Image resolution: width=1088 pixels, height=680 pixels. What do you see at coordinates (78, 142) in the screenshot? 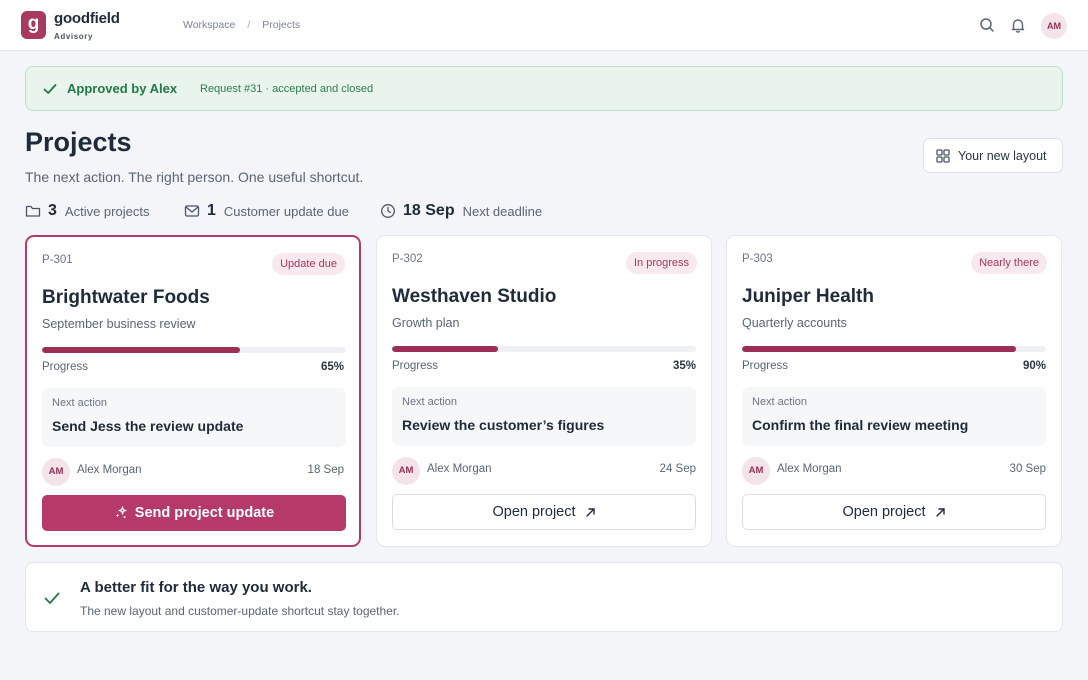
I see `page-title: Projects` at bounding box center [78, 142].